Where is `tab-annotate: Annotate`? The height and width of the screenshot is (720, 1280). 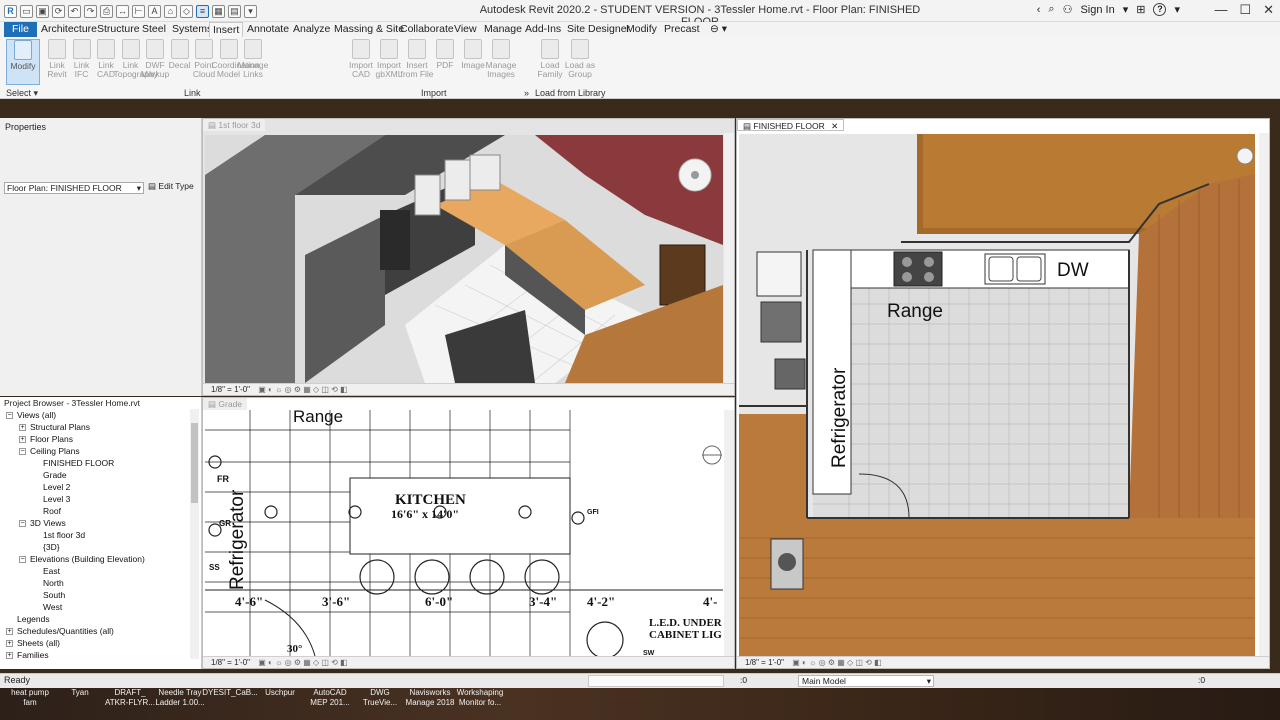 tab-annotate: Annotate is located at coordinates (268, 29).